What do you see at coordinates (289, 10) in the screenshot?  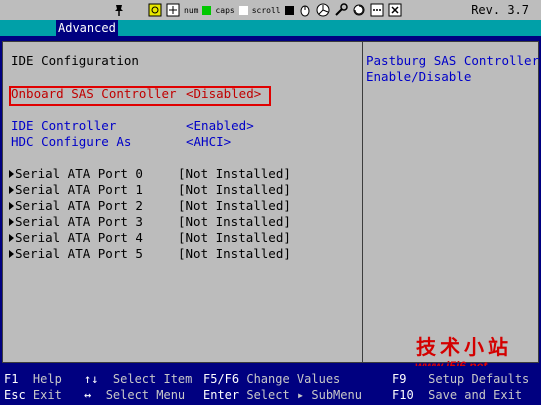 I see `scroll-lock-indicator` at bounding box center [289, 10].